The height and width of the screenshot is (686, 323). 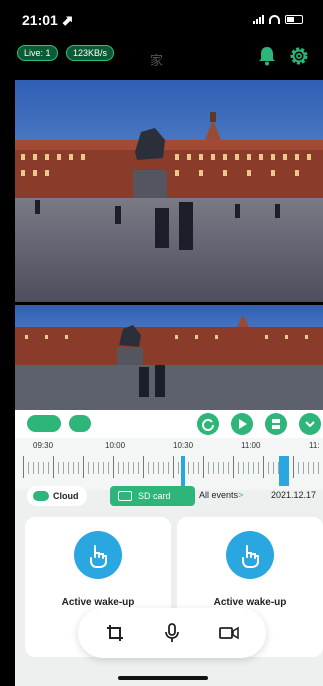 I want to click on play-button, so click(x=242, y=424).